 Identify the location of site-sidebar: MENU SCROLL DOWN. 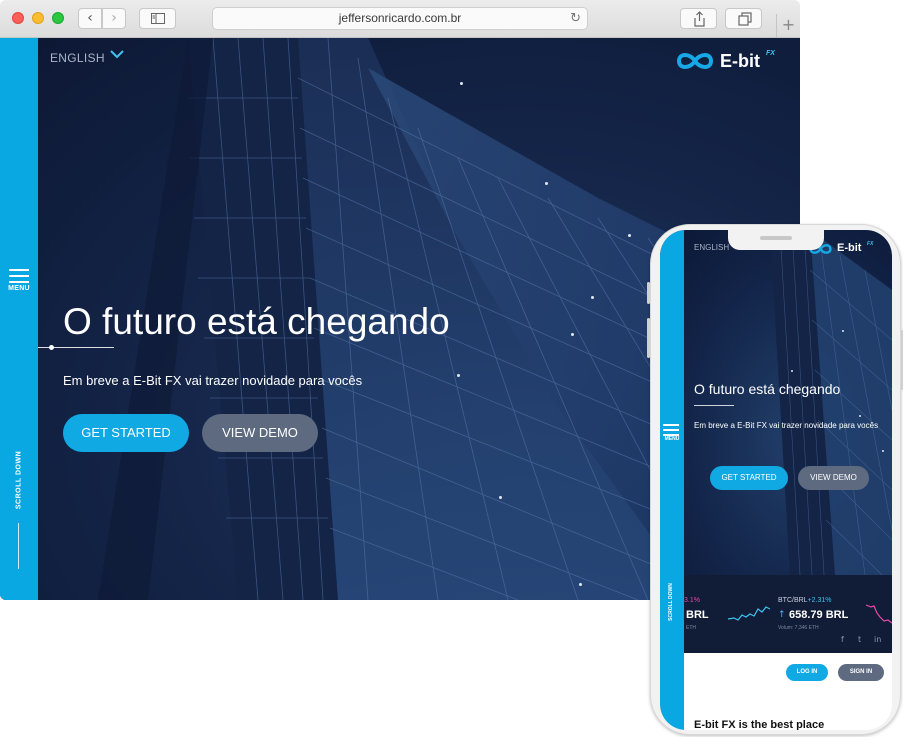
(19, 319).